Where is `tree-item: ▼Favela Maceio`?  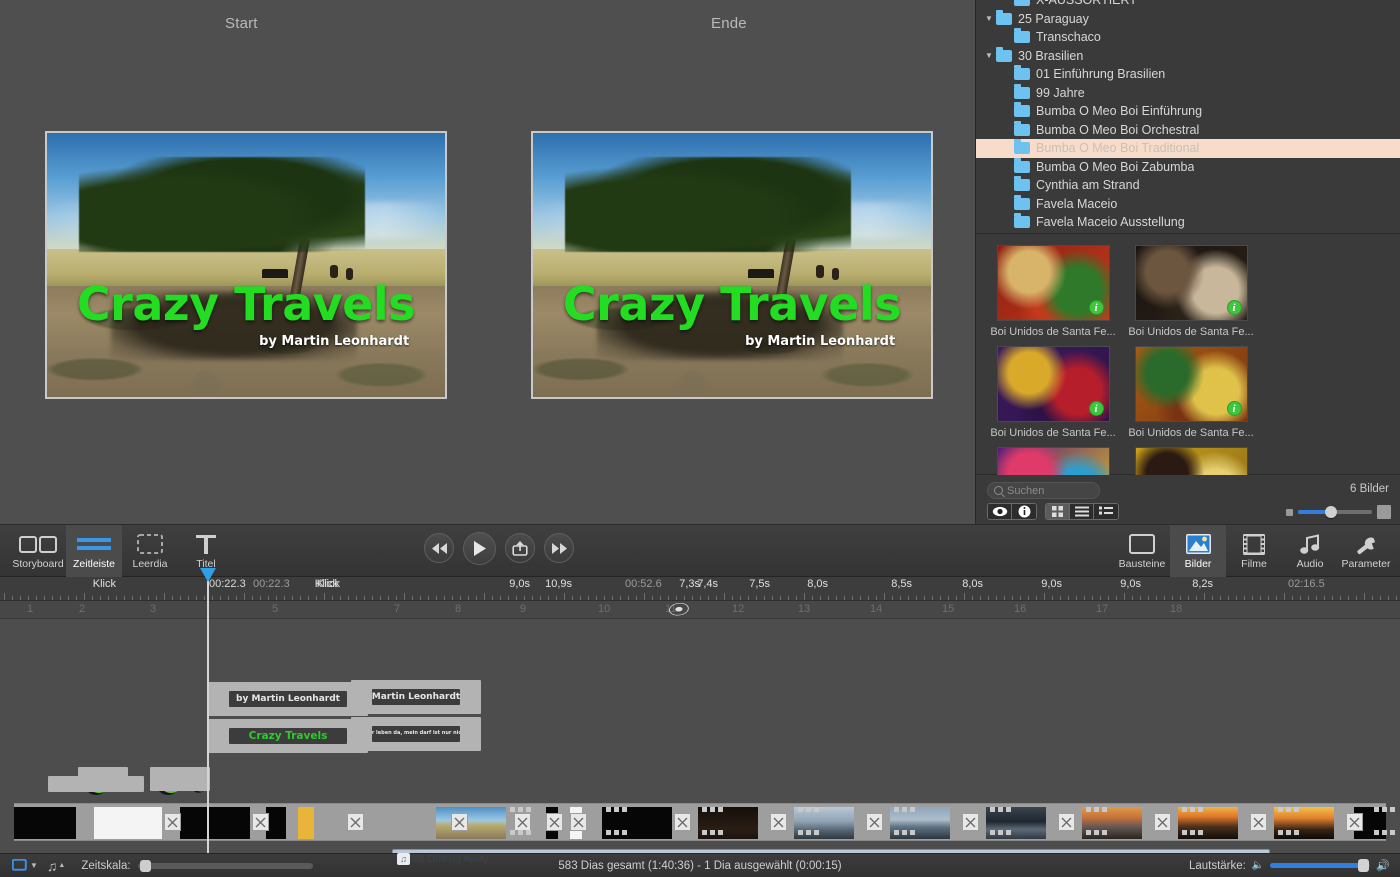
tree-item: ▼Favela Maceio is located at coordinates (1188, 204).